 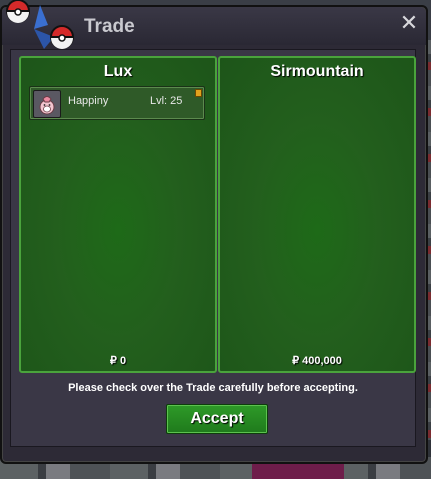 What do you see at coordinates (117, 103) in the screenshot?
I see `trade-item-slot: Happiny Lvl: 25` at bounding box center [117, 103].